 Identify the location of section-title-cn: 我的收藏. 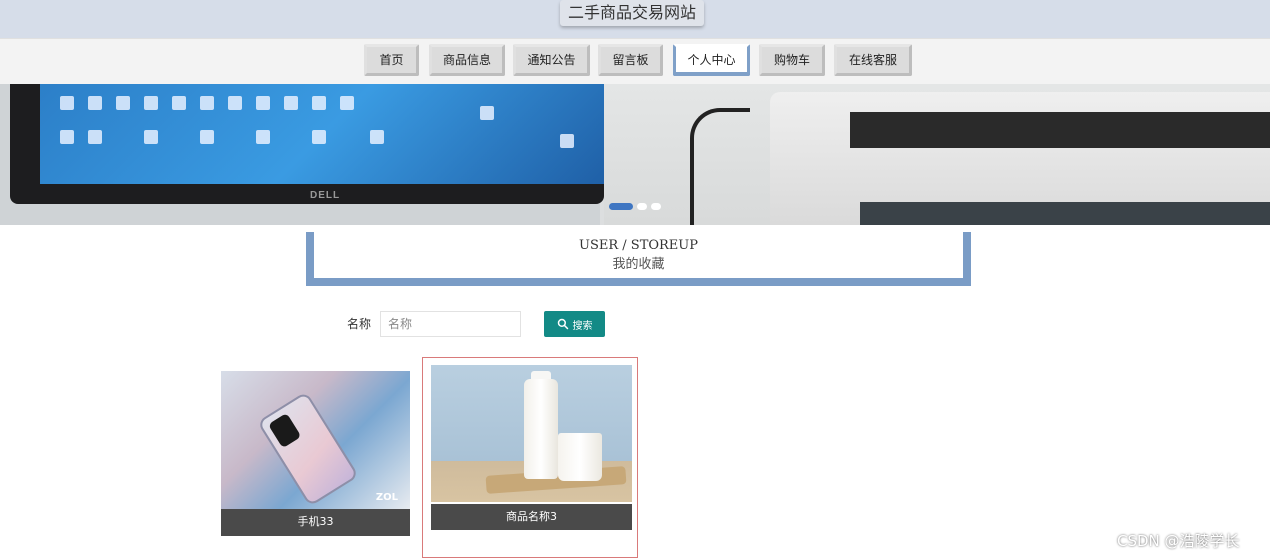
(638, 264).